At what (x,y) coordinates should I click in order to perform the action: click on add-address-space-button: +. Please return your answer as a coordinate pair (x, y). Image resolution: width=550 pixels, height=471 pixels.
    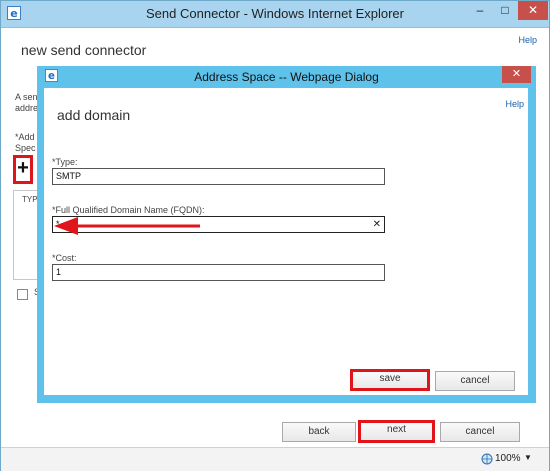
    Looking at the image, I should click on (23, 169).